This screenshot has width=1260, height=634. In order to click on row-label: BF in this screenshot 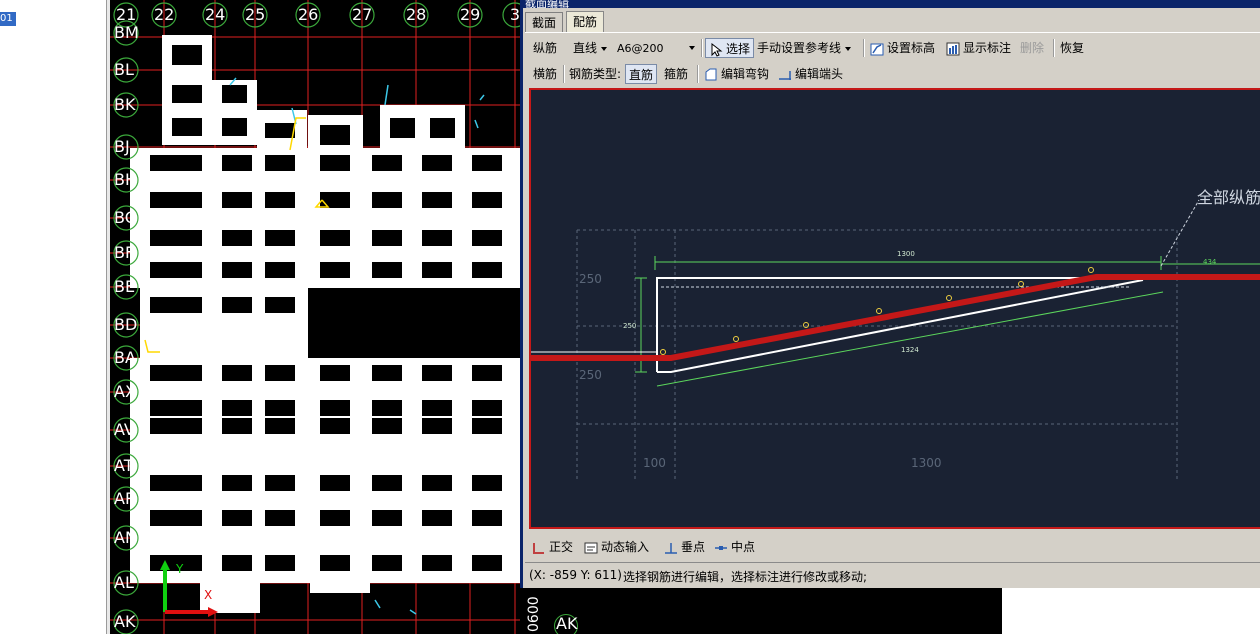, I will do `click(124, 252)`.